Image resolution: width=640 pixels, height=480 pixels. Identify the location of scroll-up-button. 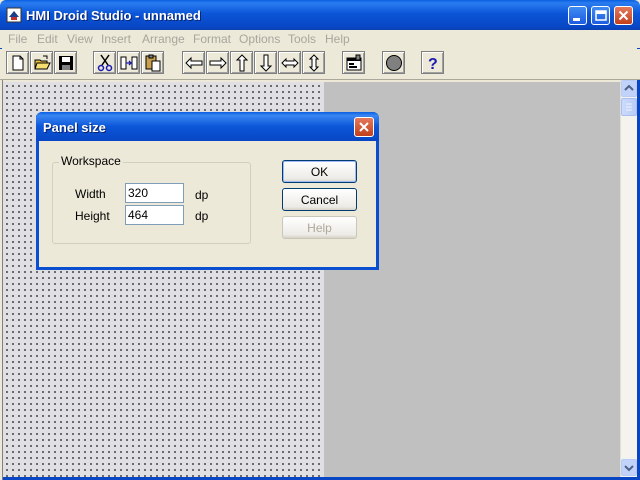
(629, 88).